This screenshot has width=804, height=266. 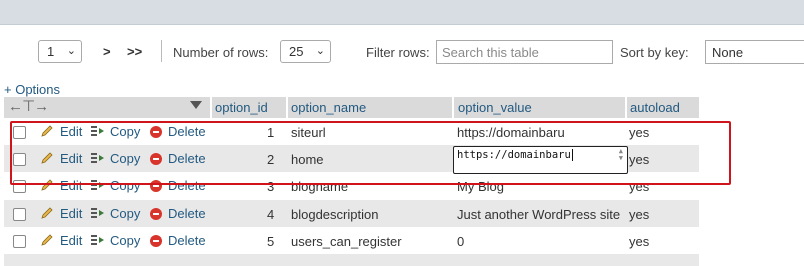 I want to click on column-header-label: option_name, so click(x=328, y=107).